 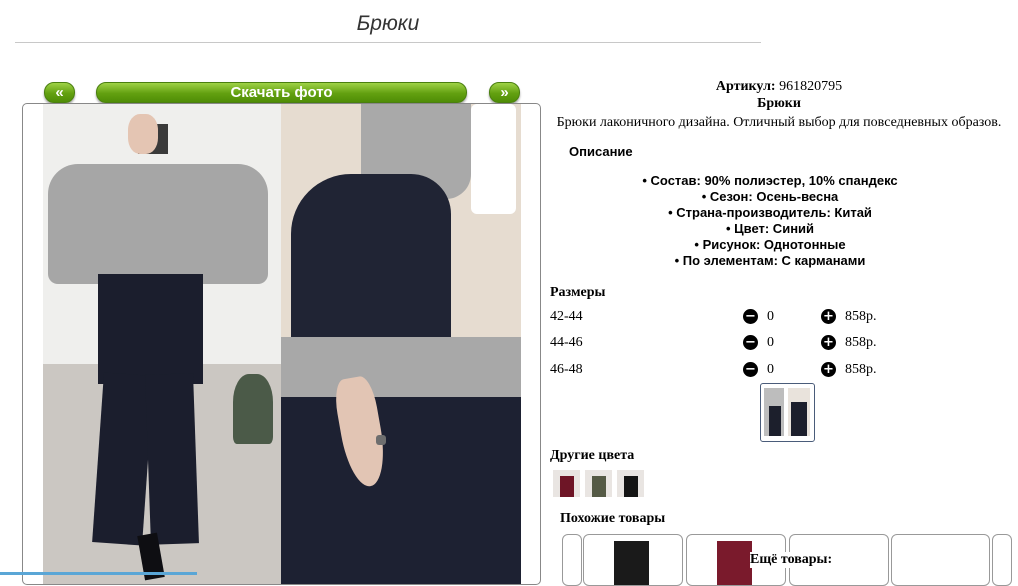 What do you see at coordinates (770, 181) in the screenshot?
I see `property-item: Состав: 90% полиэстер, 10% спандекс` at bounding box center [770, 181].